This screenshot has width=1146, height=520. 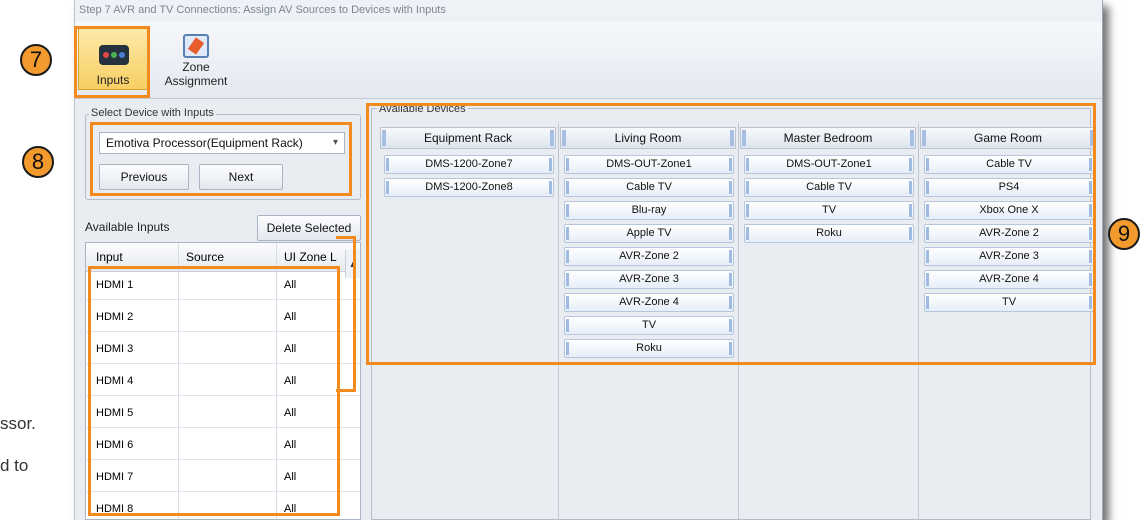 What do you see at coordinates (649, 210) in the screenshot?
I see `device-item: Blu-ray` at bounding box center [649, 210].